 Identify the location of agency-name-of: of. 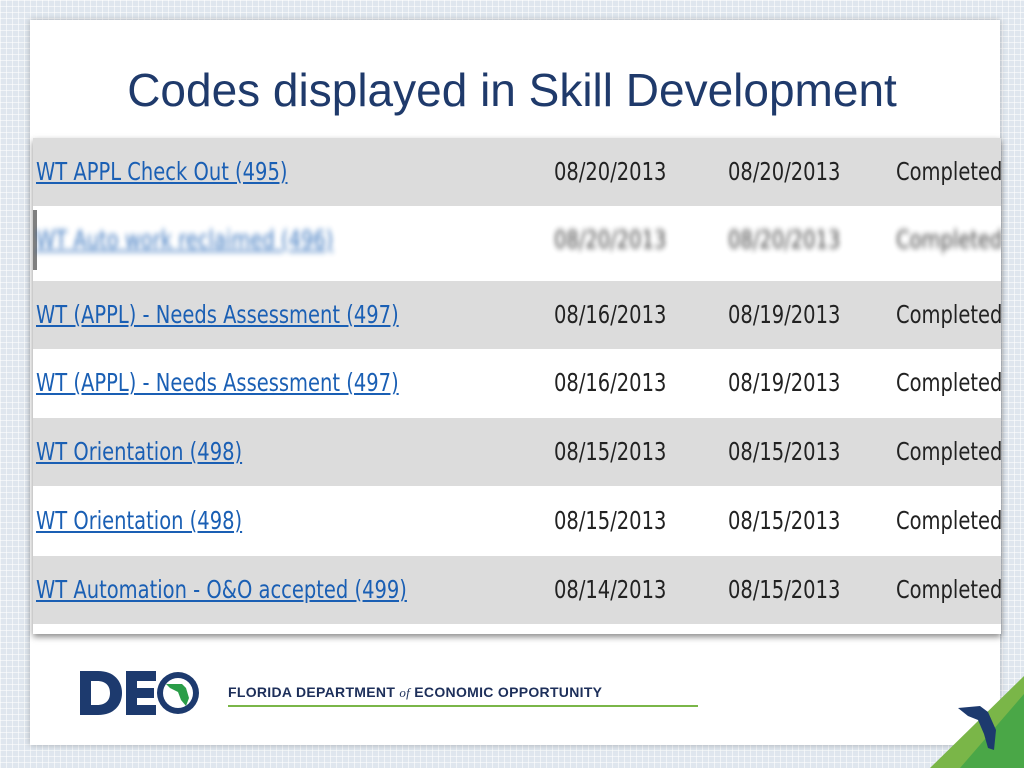
(405, 692).